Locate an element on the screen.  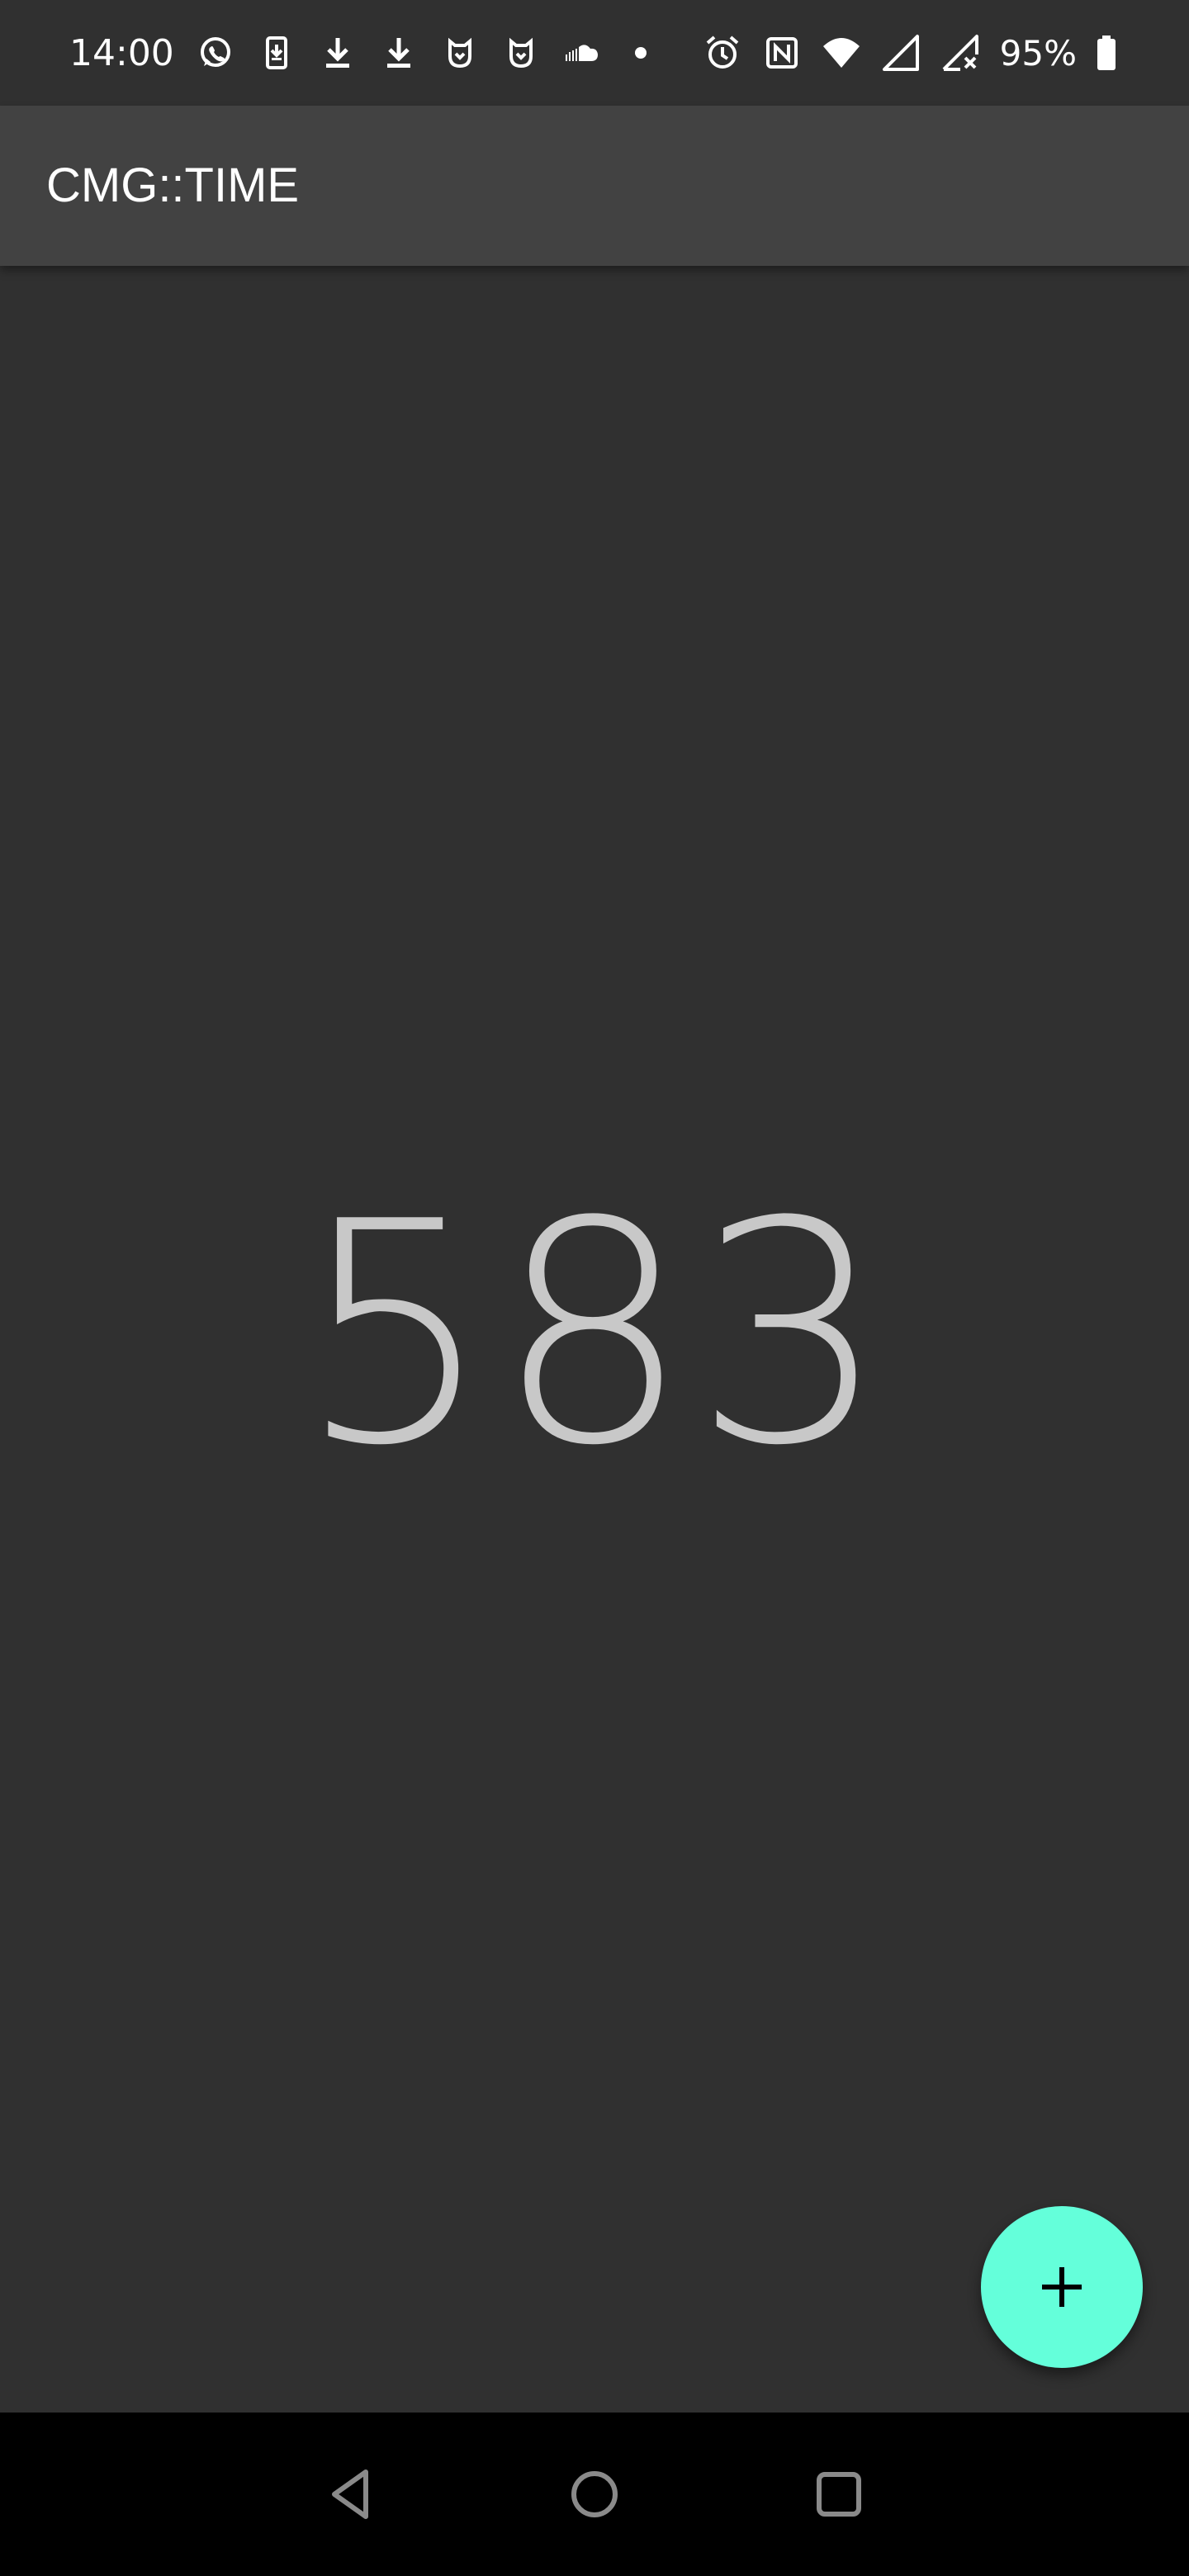
home-icon is located at coordinates (594, 2494).